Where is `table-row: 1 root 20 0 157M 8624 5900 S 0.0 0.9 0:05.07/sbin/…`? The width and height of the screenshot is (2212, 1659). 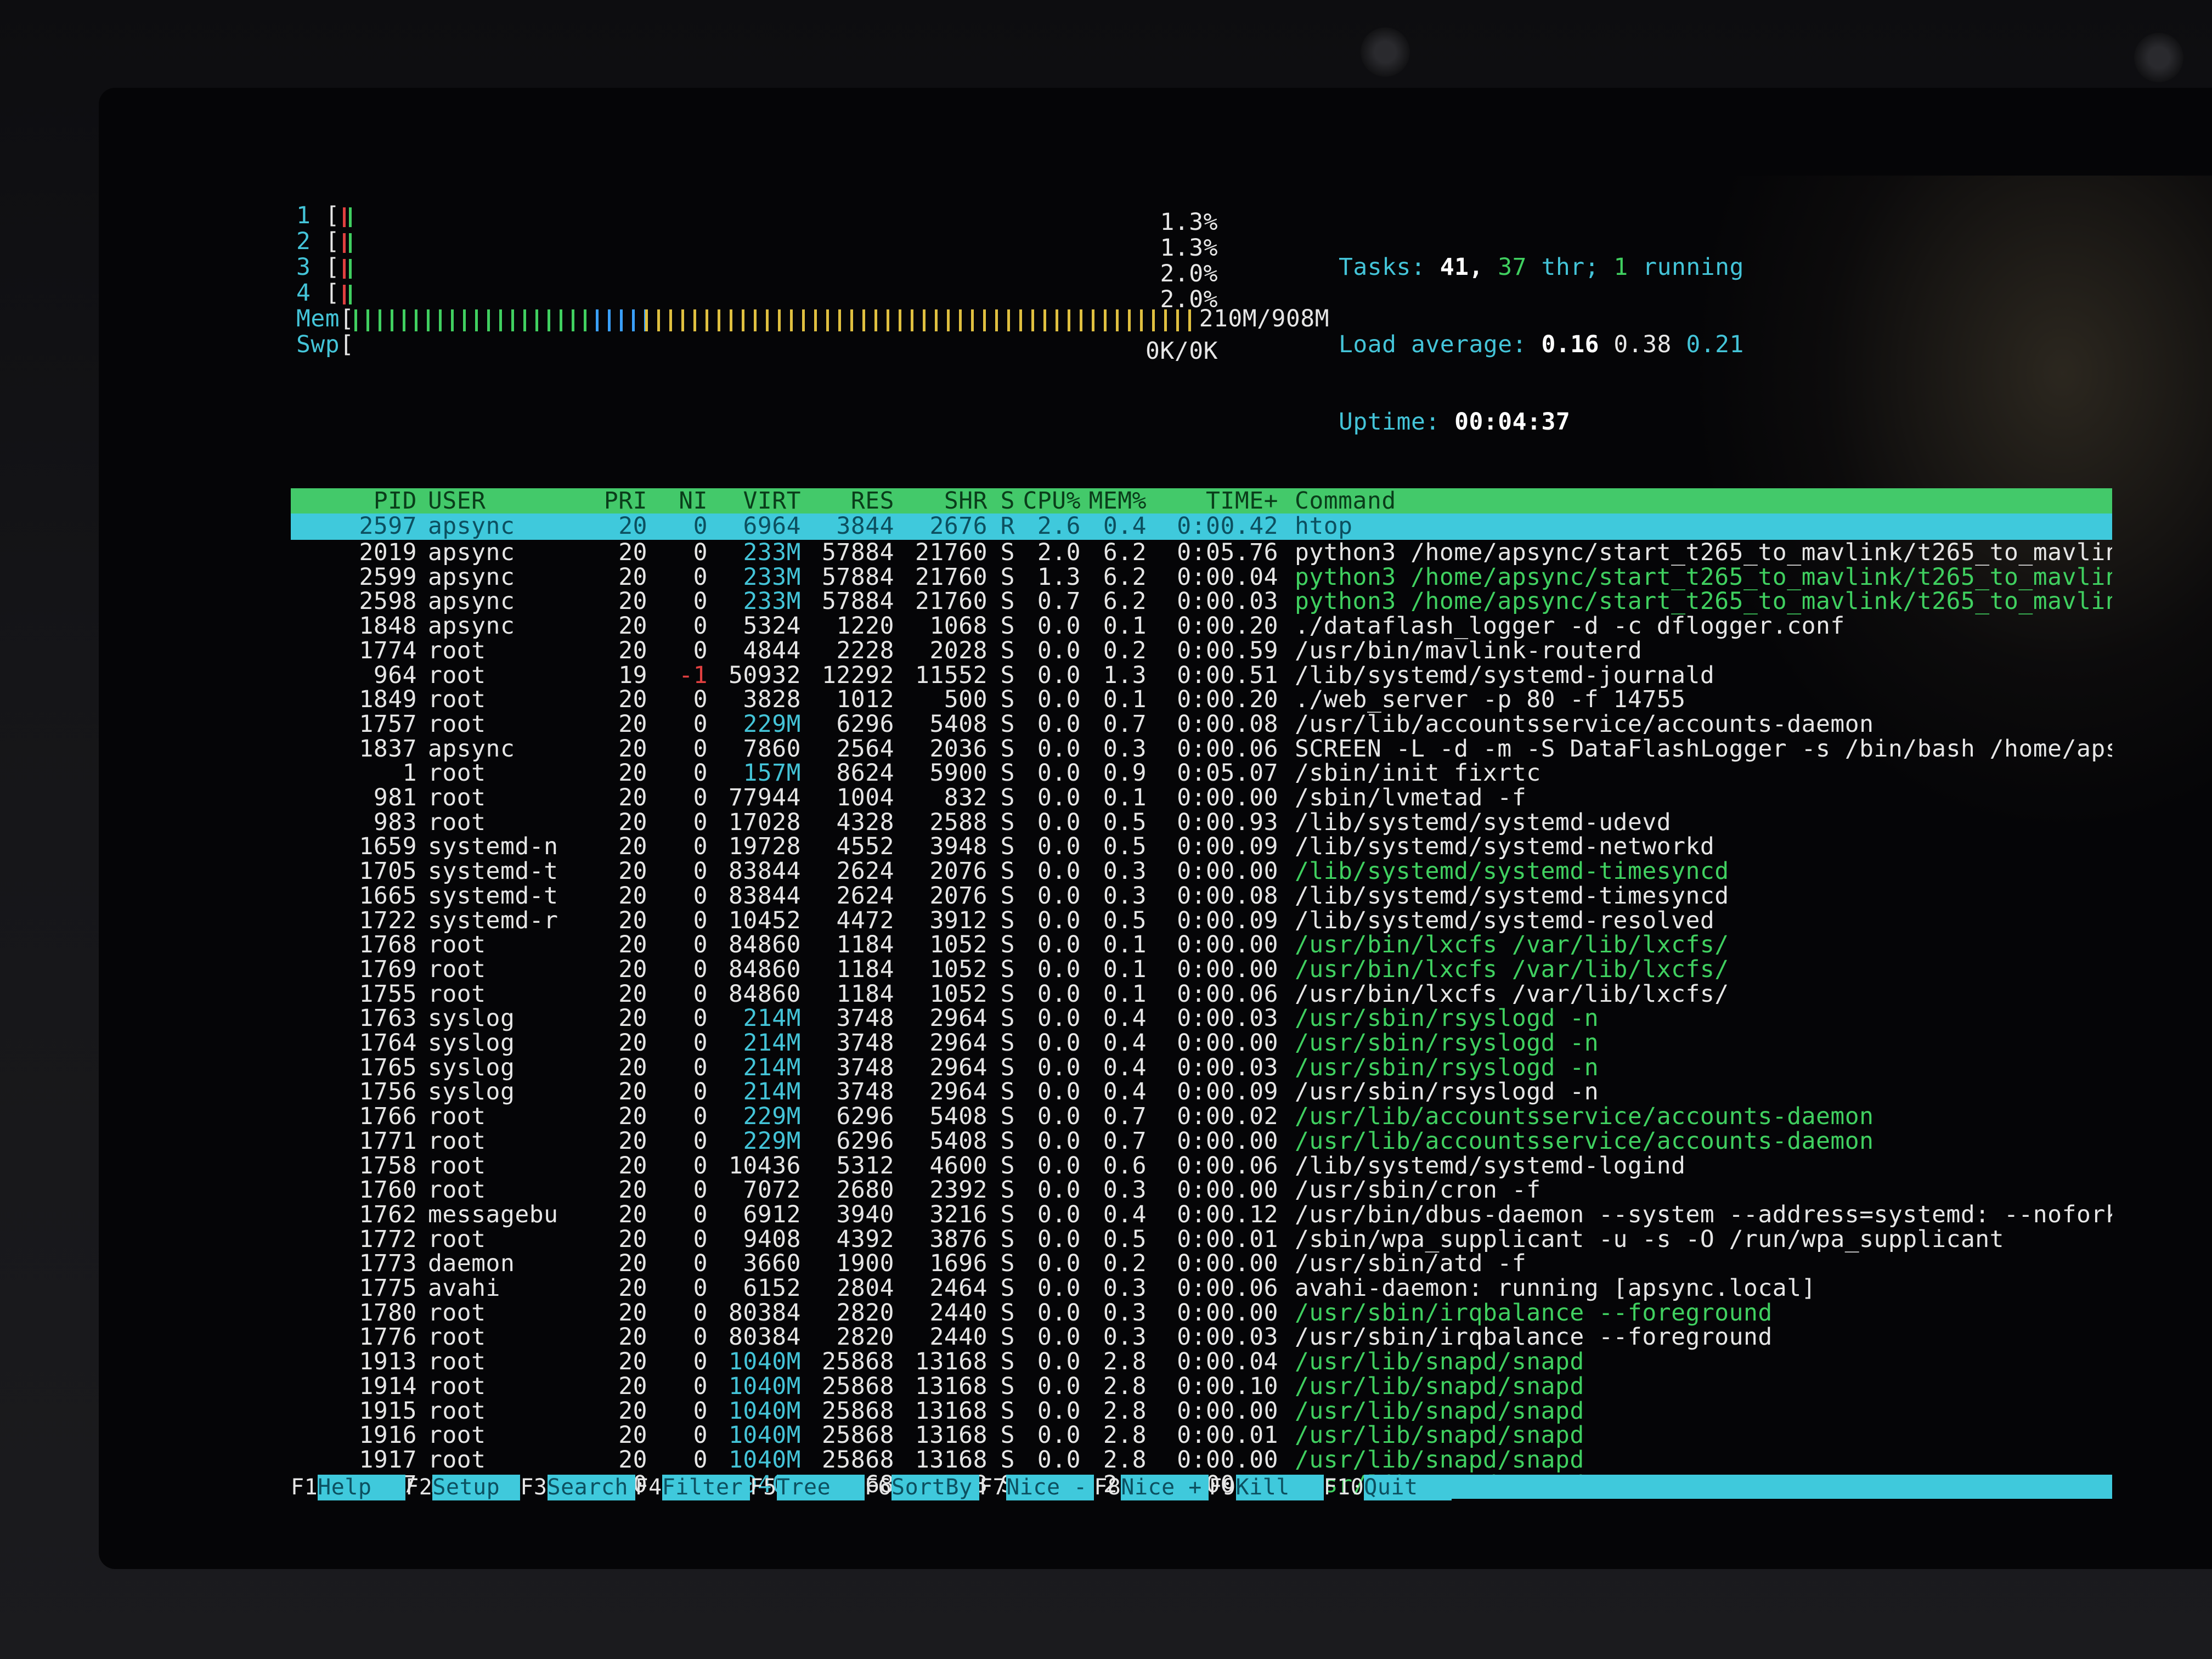 table-row: 1 root 20 0 157M 8624 5900 S 0.0 0.9 0:05.07/sbin/… is located at coordinates (916, 773).